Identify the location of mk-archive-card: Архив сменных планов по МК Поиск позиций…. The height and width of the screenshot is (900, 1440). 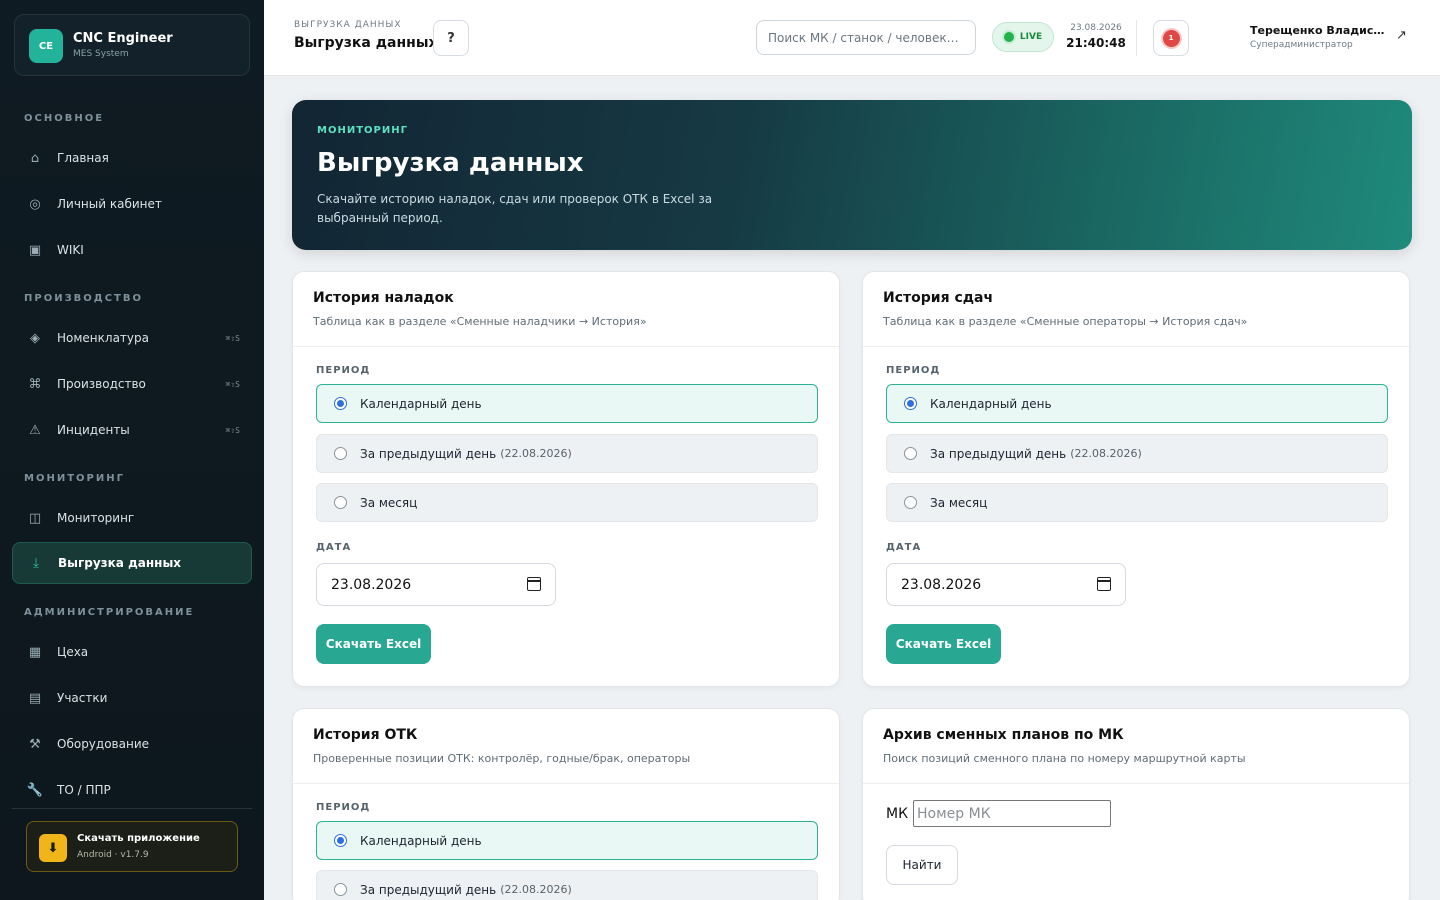
(1136, 804).